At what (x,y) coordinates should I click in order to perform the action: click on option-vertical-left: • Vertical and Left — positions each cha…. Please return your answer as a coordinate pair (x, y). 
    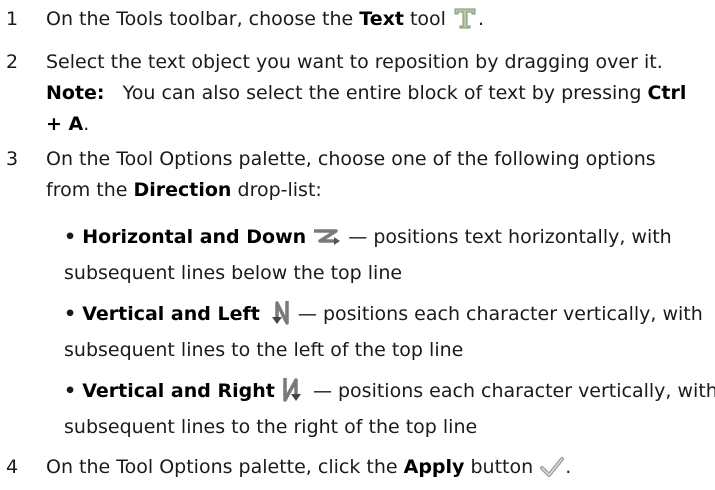
    Looking at the image, I should click on (387, 332).